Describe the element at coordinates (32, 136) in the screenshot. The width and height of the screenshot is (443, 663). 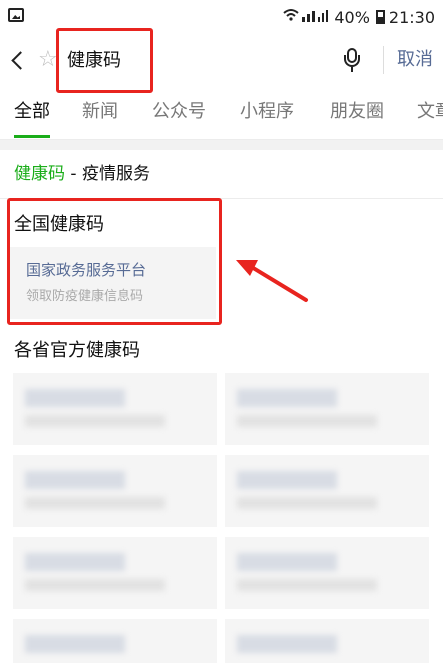
I see `active-tab-indicator` at that location.